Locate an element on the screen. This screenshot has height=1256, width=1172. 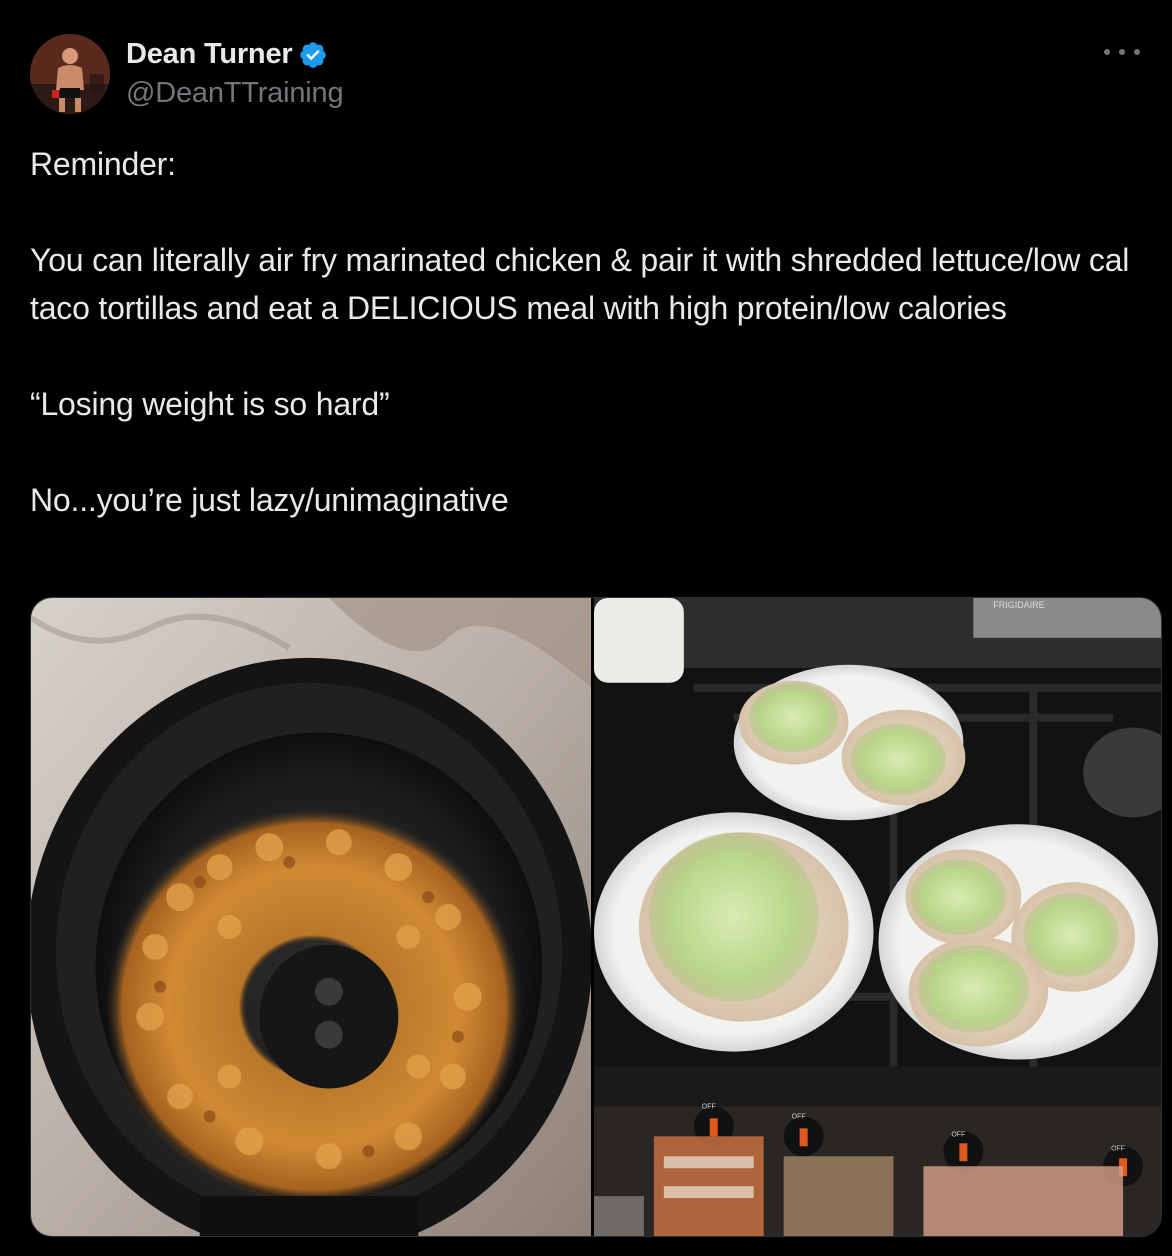
tweet-line: No...you’re just lazy/unimaginative is located at coordinates (269, 500).